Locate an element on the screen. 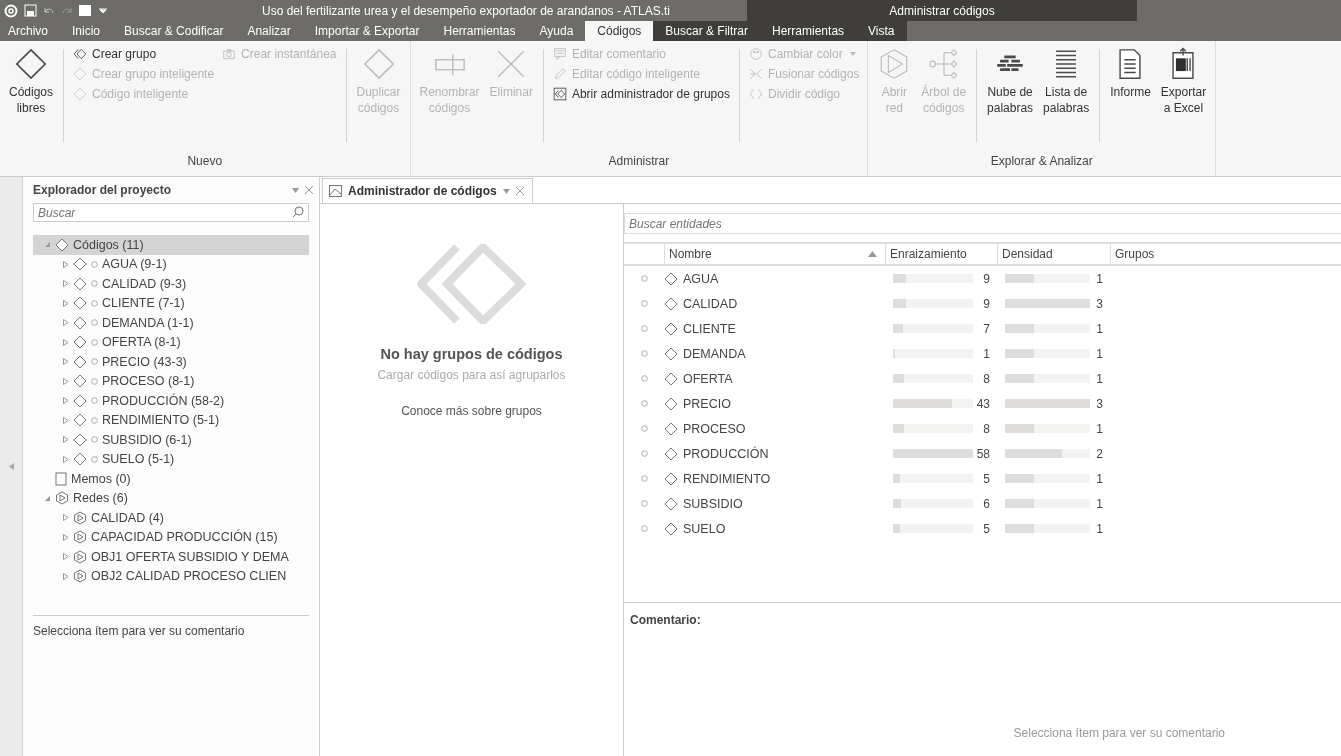  tree-item: AGUA (9-1) is located at coordinates (171, 264).